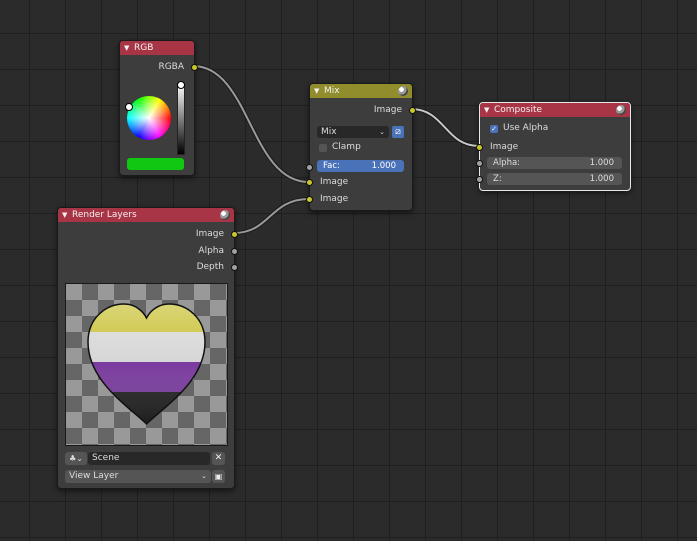 This screenshot has width=697, height=541. I want to click on use-alpha-toggle-icon: ⧄, so click(398, 132).